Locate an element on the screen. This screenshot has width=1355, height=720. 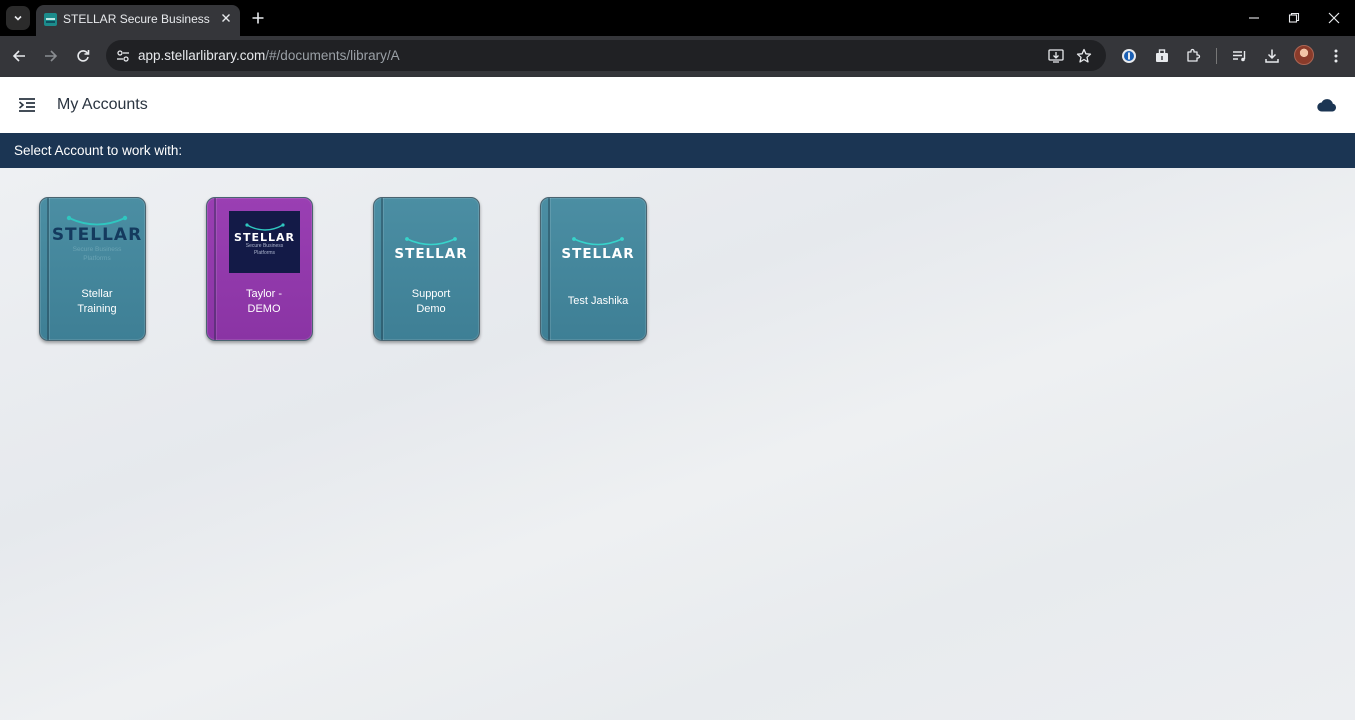
menu-icon is located at coordinates (26, 105).